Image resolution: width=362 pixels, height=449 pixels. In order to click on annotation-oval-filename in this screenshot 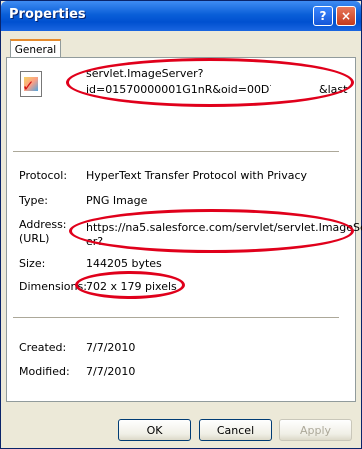, I will do `click(210, 82)`.